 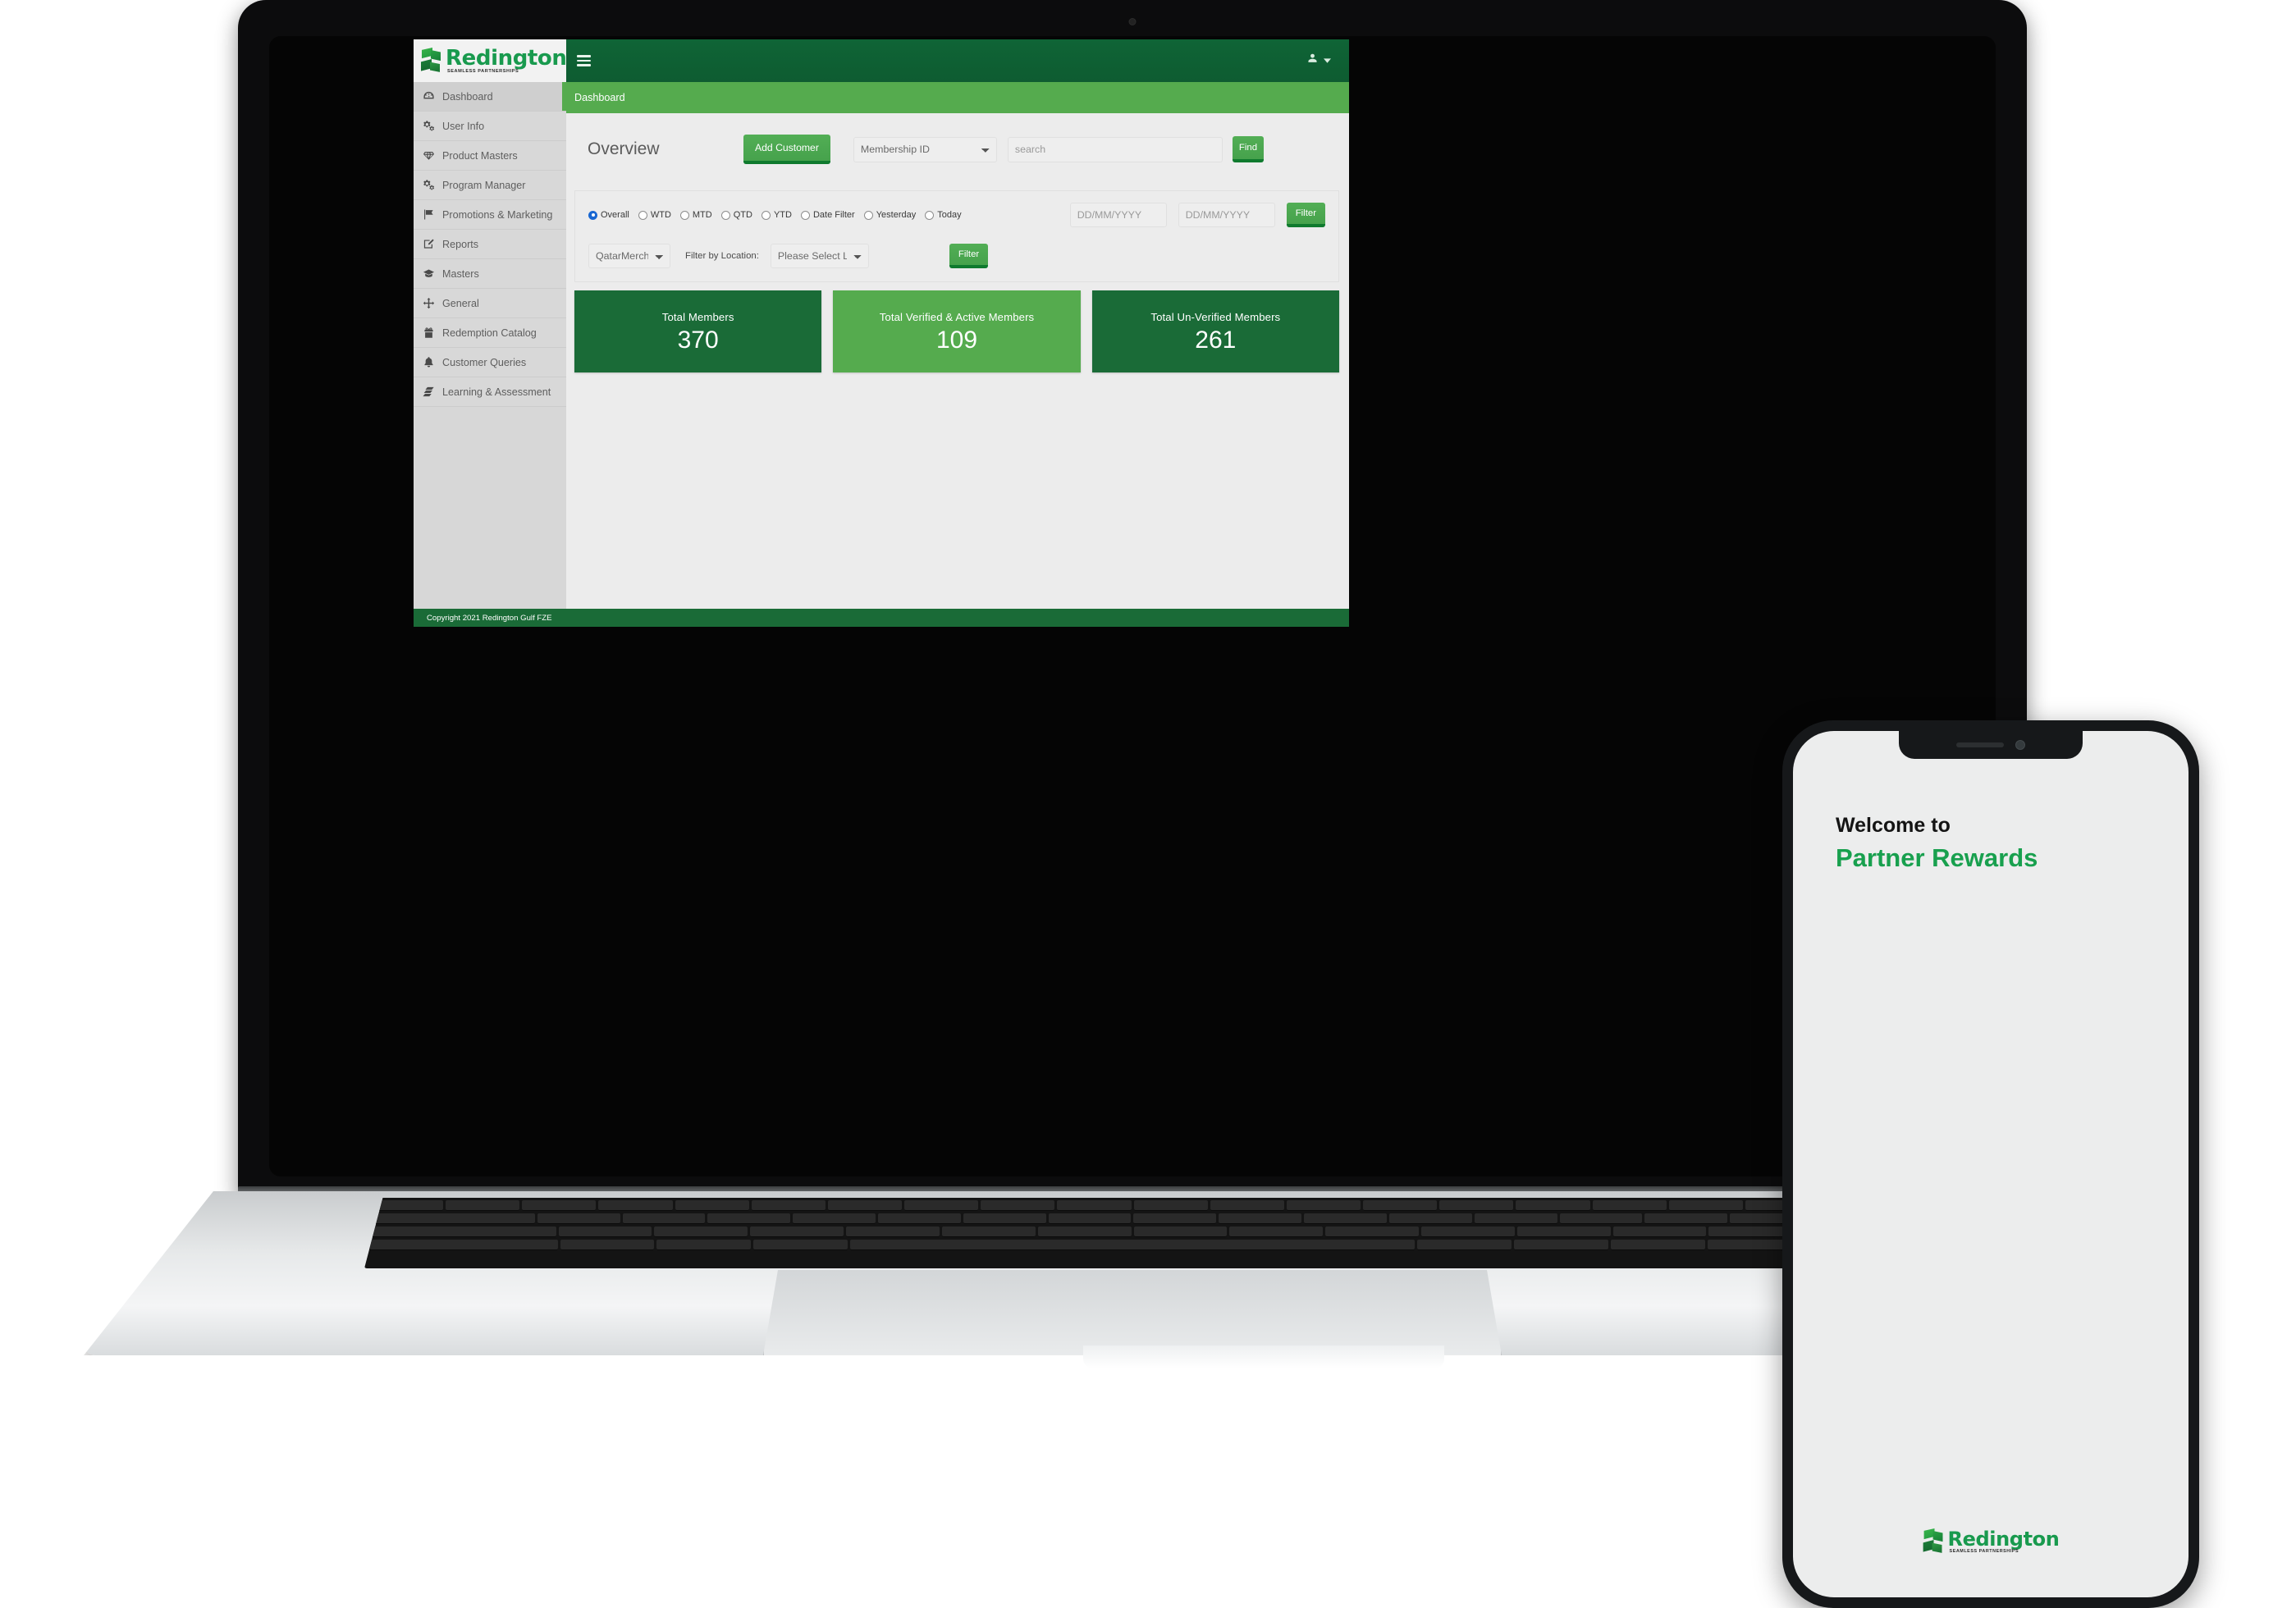 I want to click on sidebar-item-product-masters: Product Masters, so click(x=490, y=156).